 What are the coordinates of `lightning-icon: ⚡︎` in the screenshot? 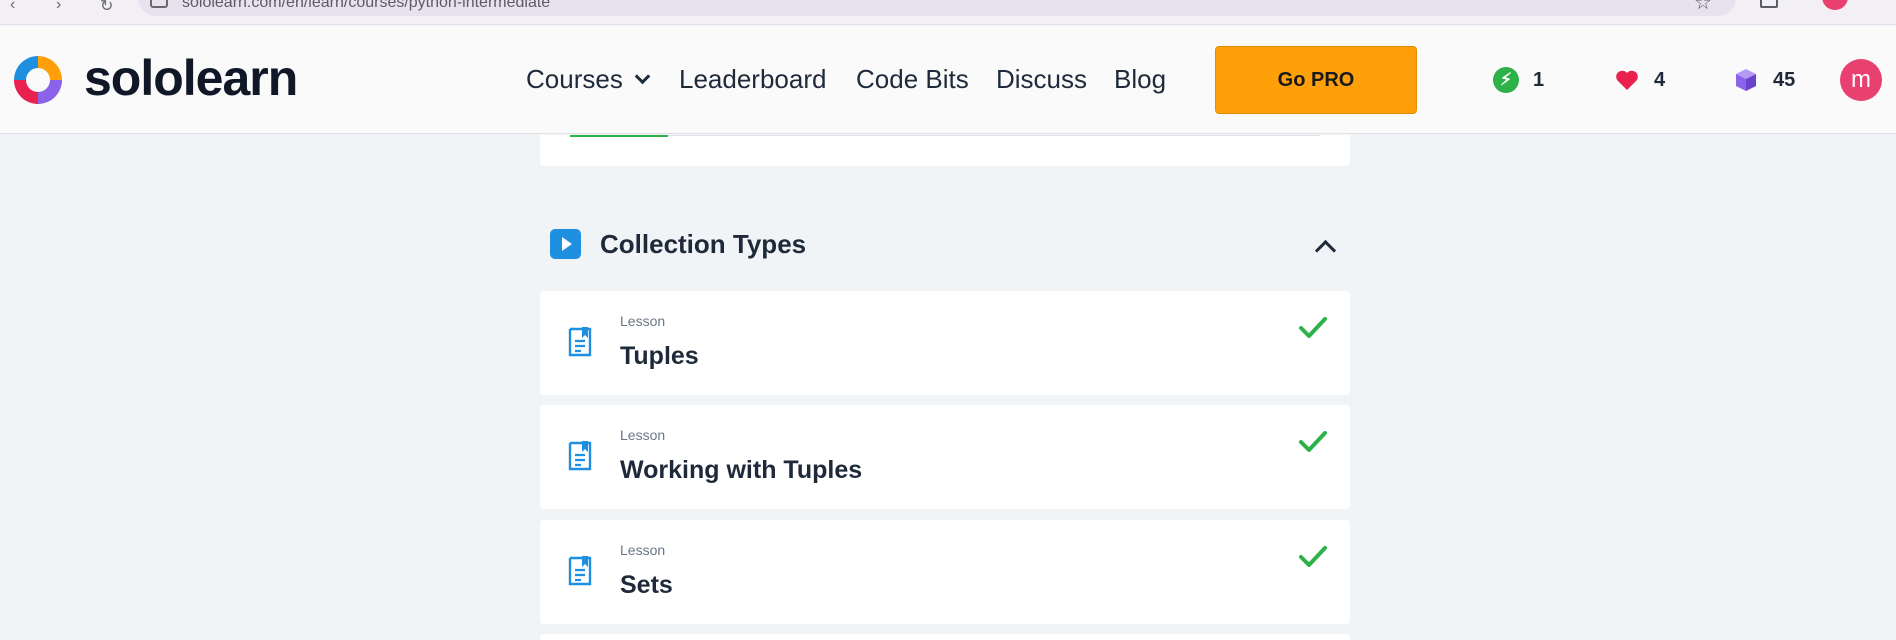 It's located at (1506, 80).